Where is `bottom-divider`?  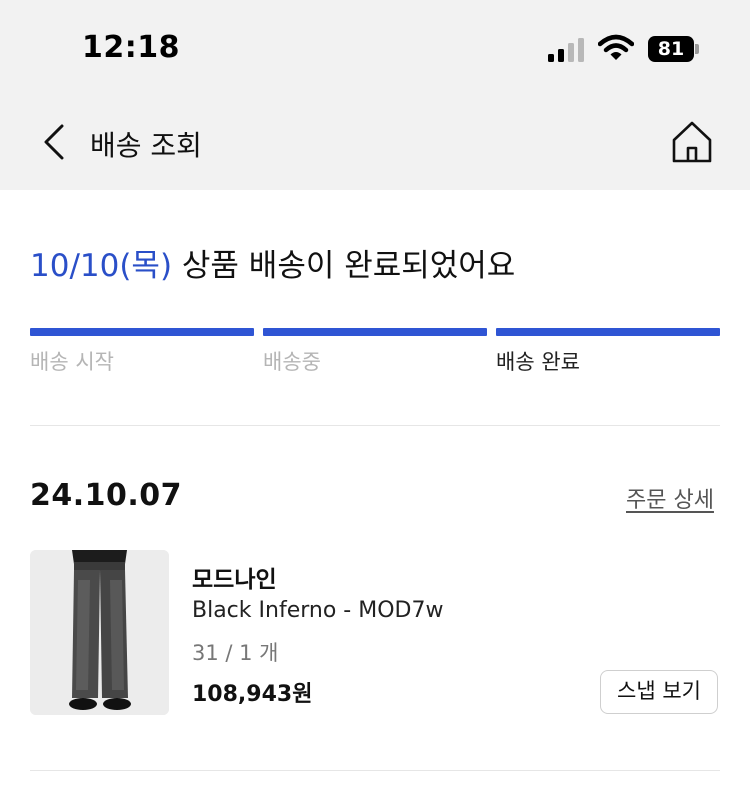
bottom-divider is located at coordinates (375, 770).